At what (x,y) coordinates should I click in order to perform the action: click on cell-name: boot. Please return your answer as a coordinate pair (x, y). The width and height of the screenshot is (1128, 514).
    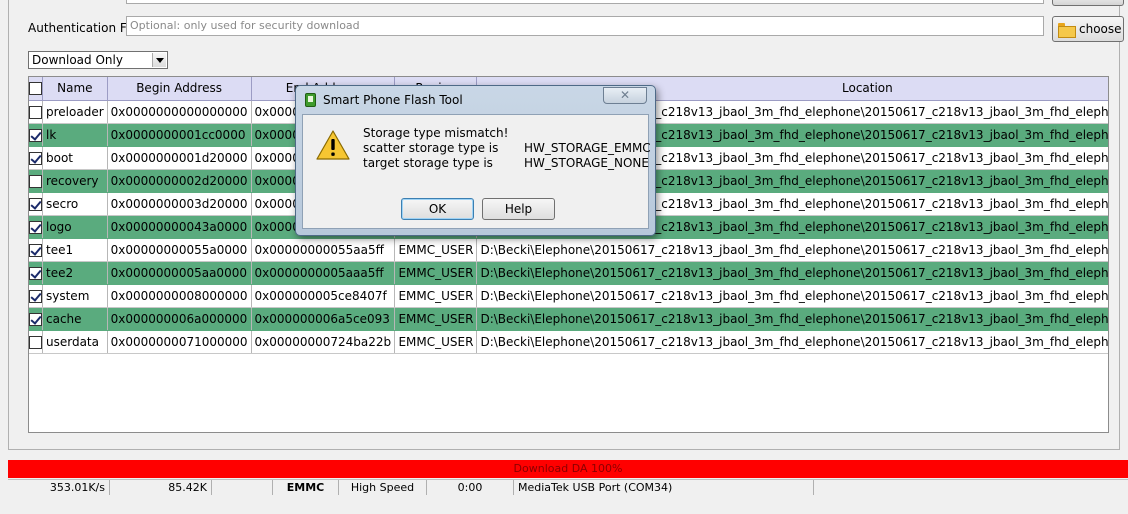
    Looking at the image, I should click on (75, 158).